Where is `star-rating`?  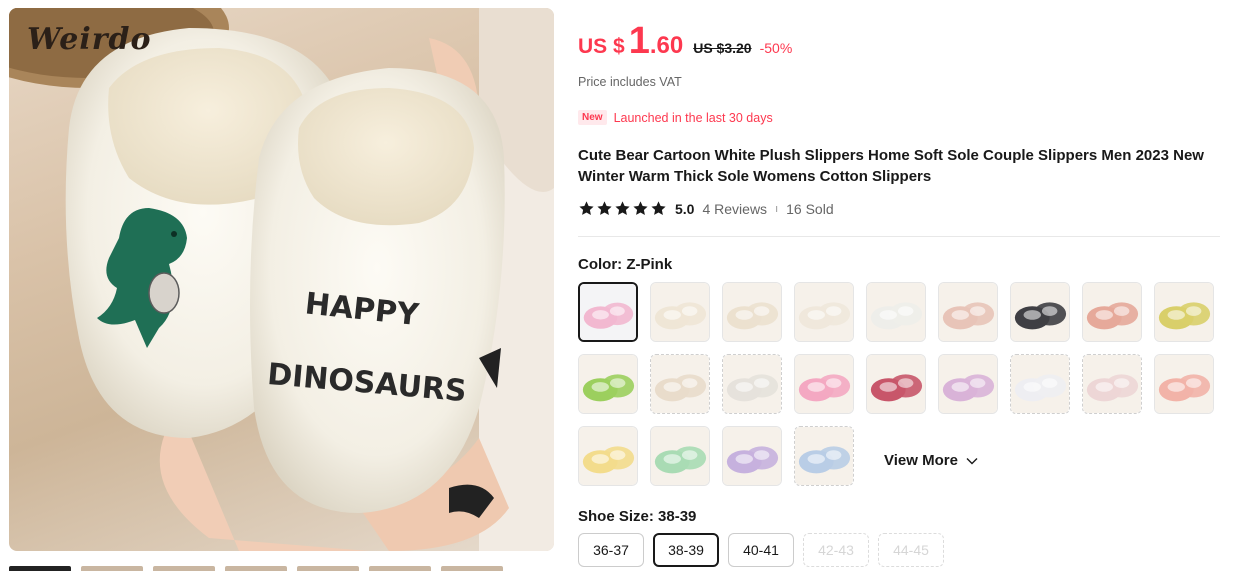 star-rating is located at coordinates (622, 208).